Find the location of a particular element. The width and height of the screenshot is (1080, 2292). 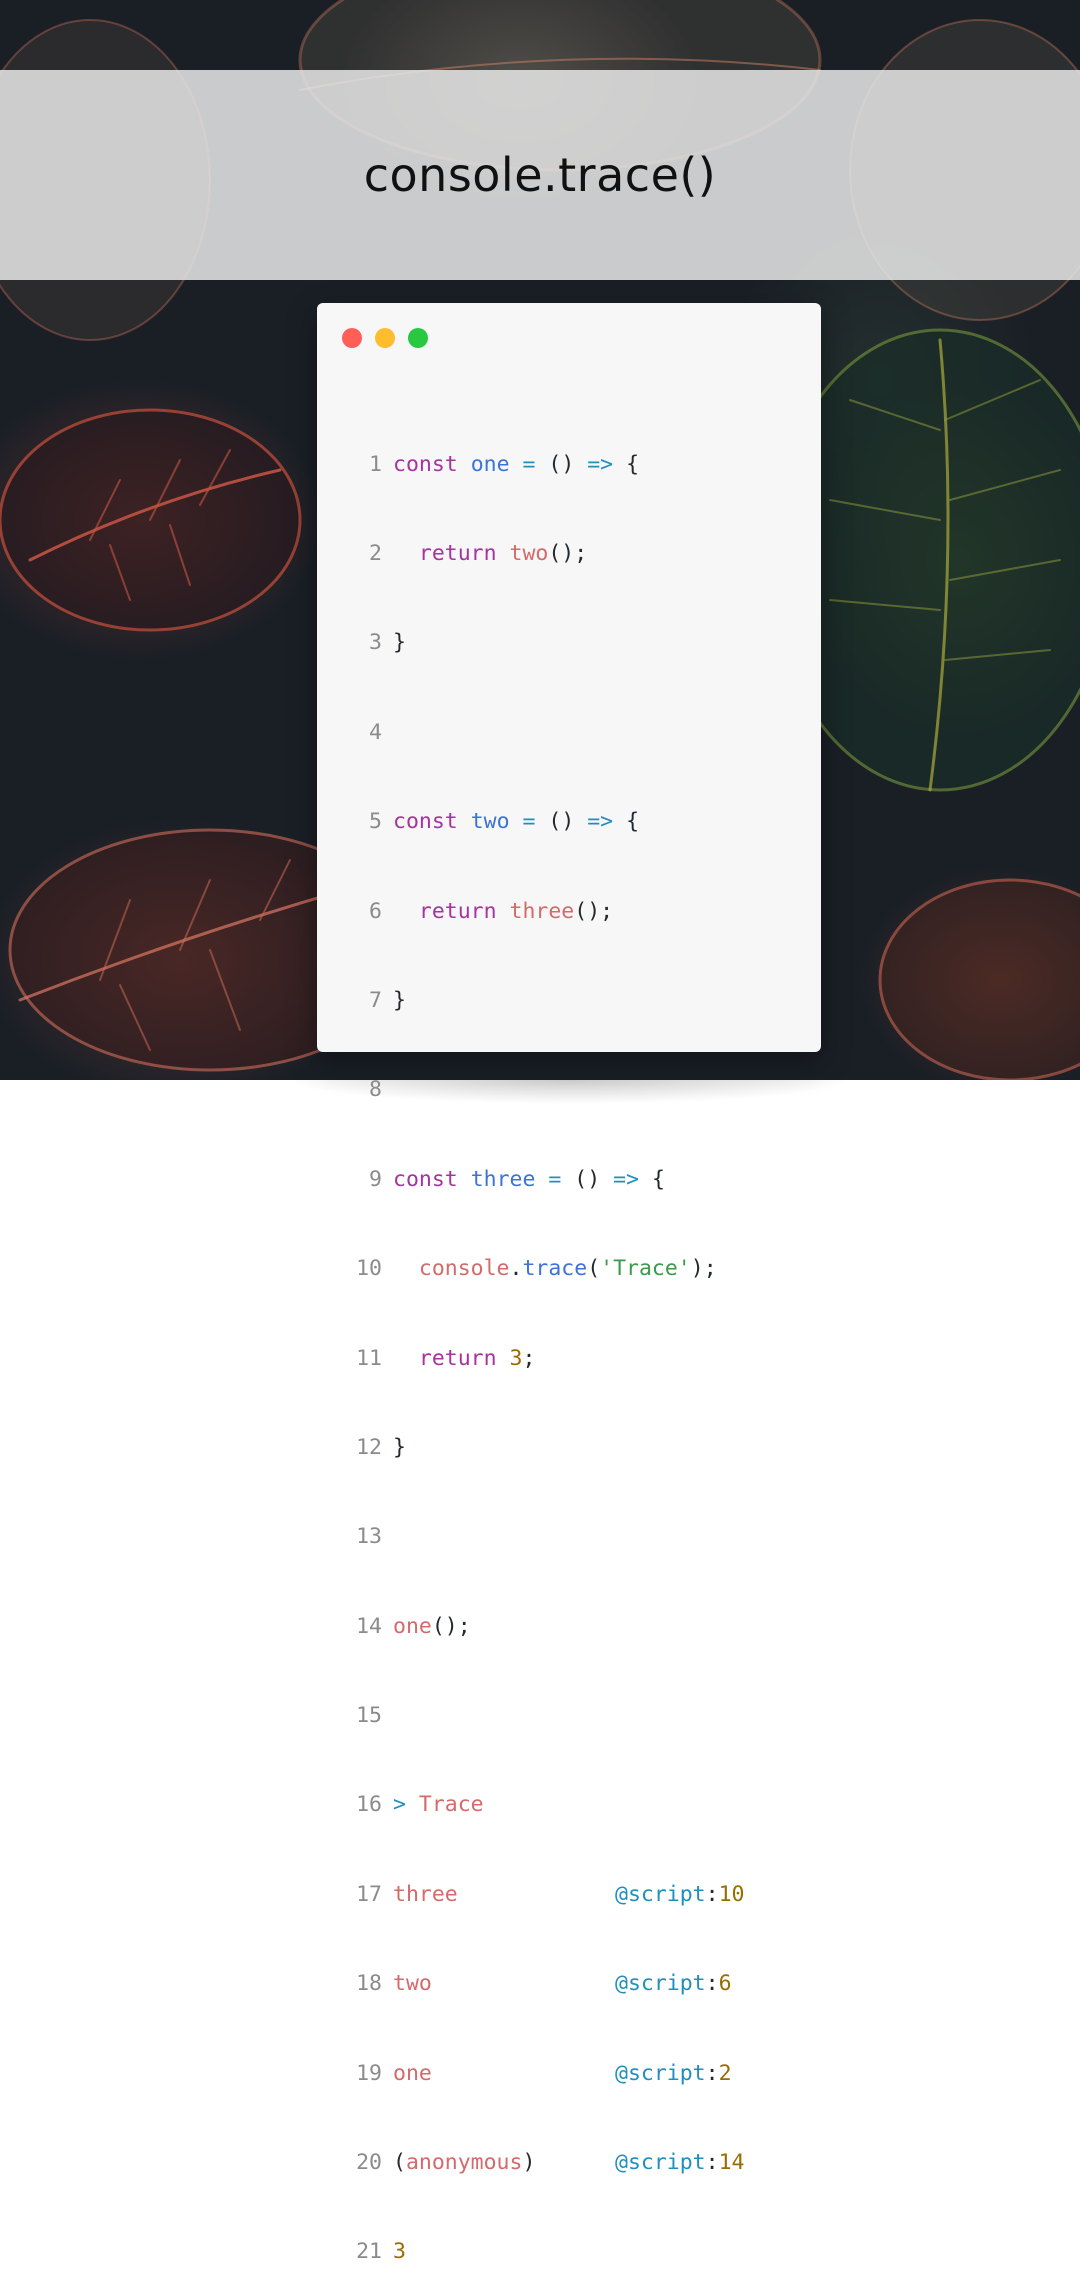

close-dot-icon is located at coordinates (352, 338).